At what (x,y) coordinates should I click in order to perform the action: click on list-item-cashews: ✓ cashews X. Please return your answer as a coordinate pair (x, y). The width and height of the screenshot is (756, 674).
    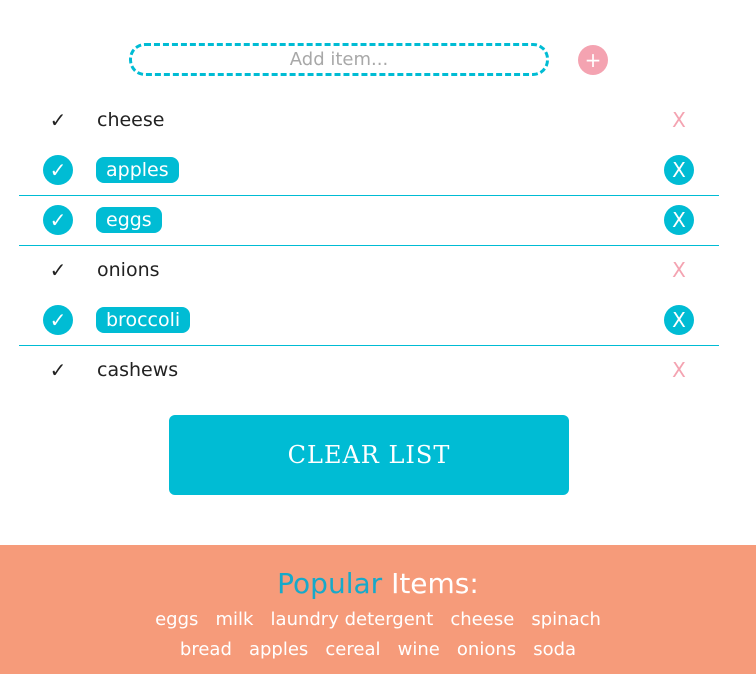
    Looking at the image, I should click on (369, 371).